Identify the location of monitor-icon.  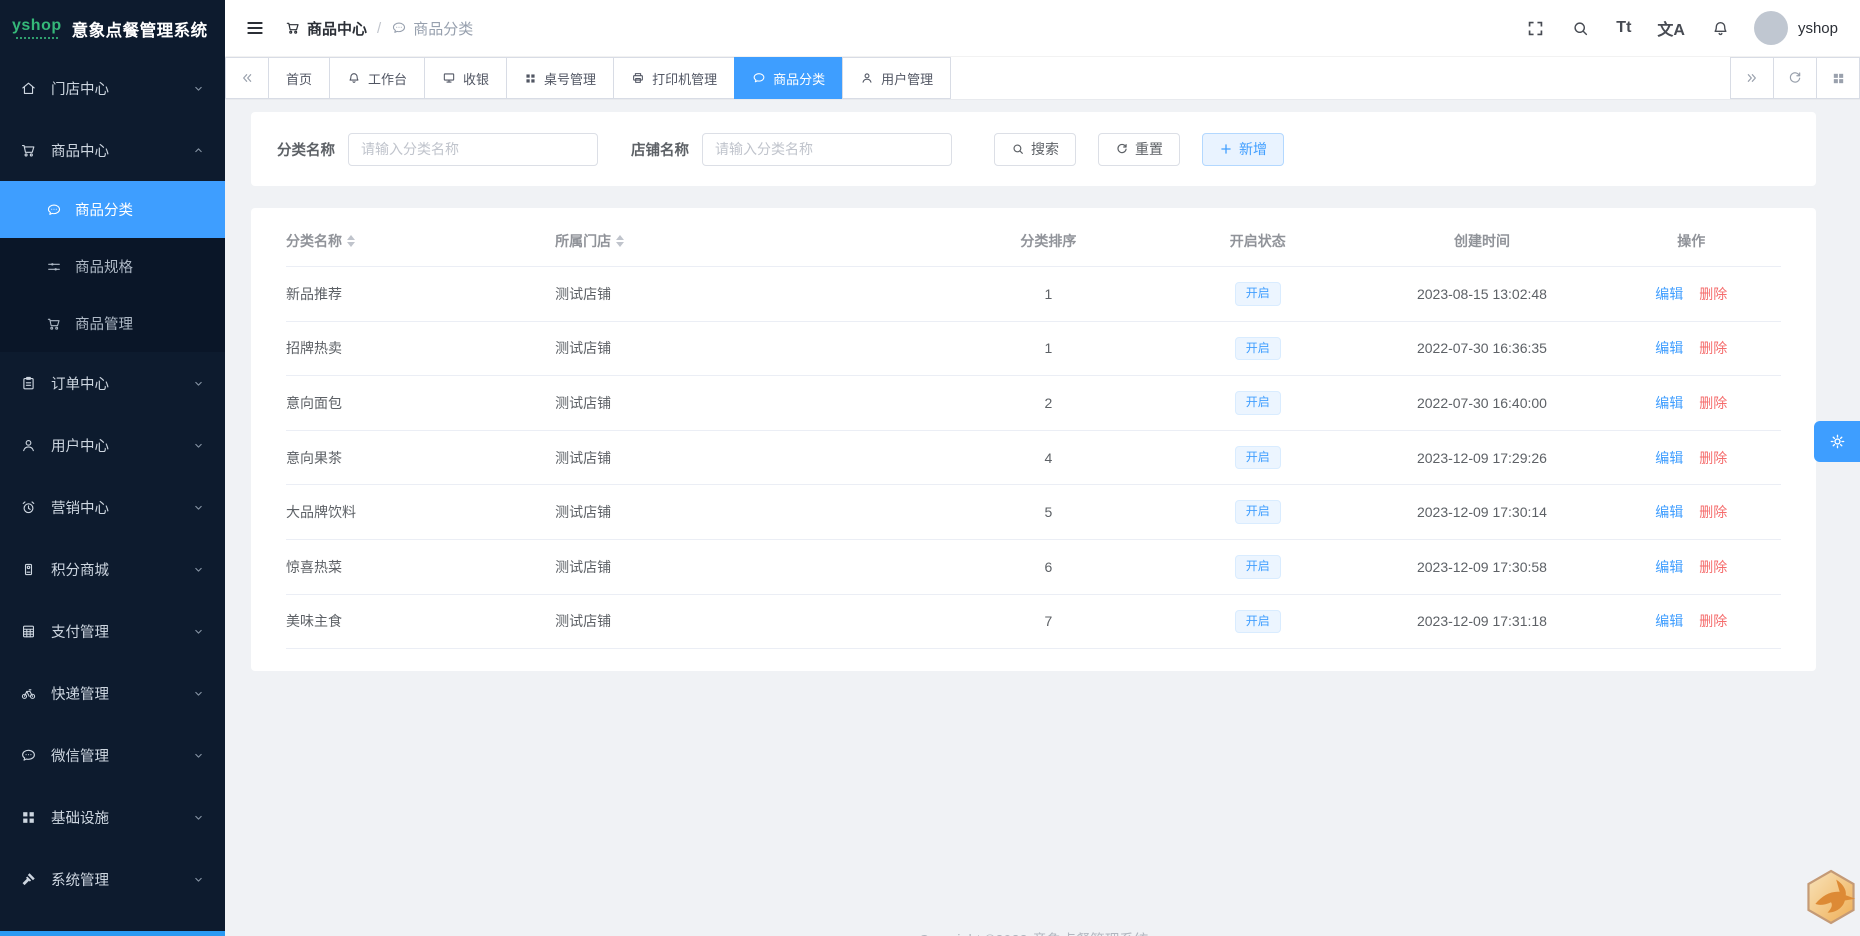
(449, 78).